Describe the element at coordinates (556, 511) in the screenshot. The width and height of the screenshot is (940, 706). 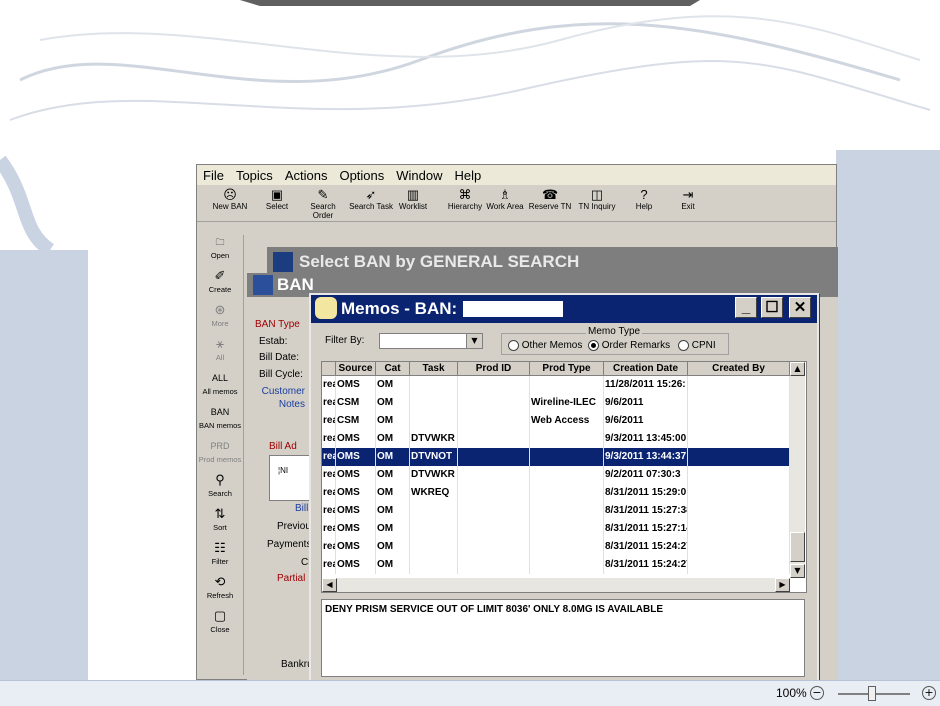
I see `table-row: reaOMSOM 8/31/2011 15:27:38` at that location.